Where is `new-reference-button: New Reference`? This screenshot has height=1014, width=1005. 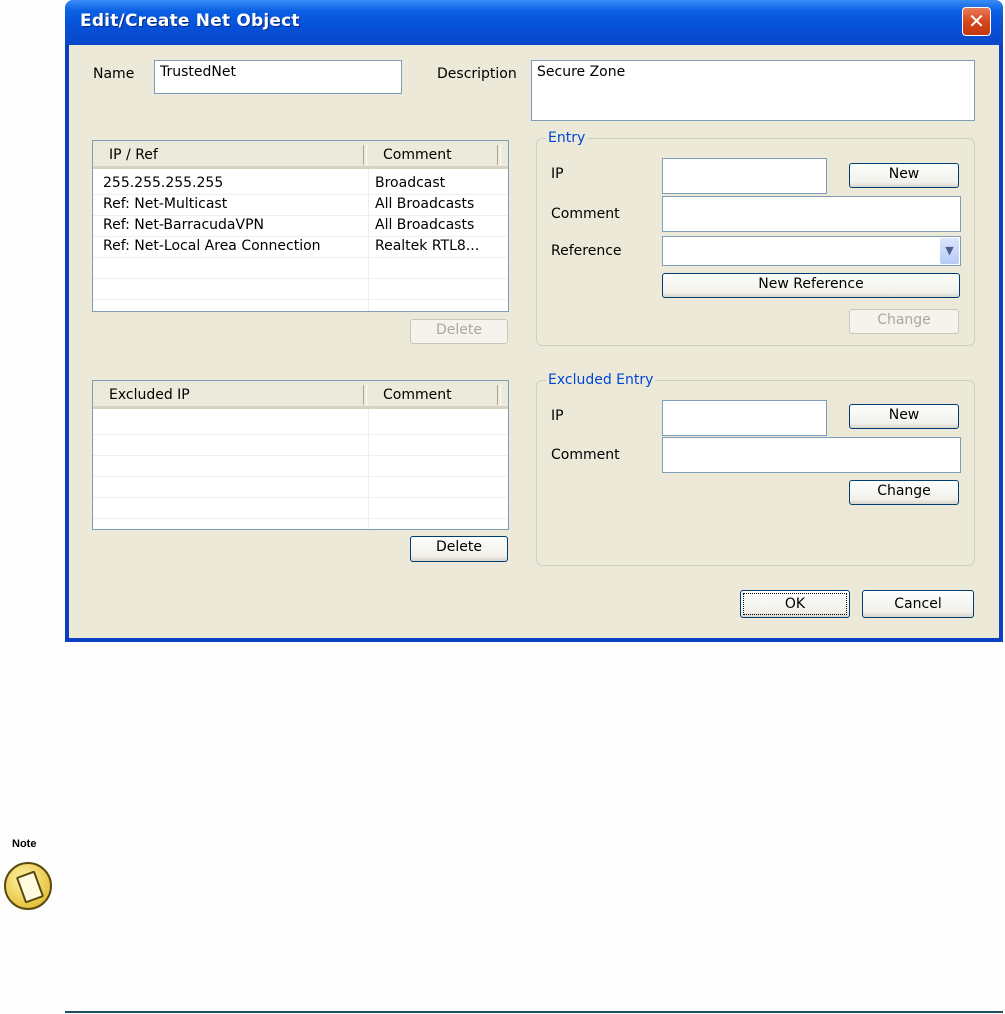 new-reference-button: New Reference is located at coordinates (811, 285).